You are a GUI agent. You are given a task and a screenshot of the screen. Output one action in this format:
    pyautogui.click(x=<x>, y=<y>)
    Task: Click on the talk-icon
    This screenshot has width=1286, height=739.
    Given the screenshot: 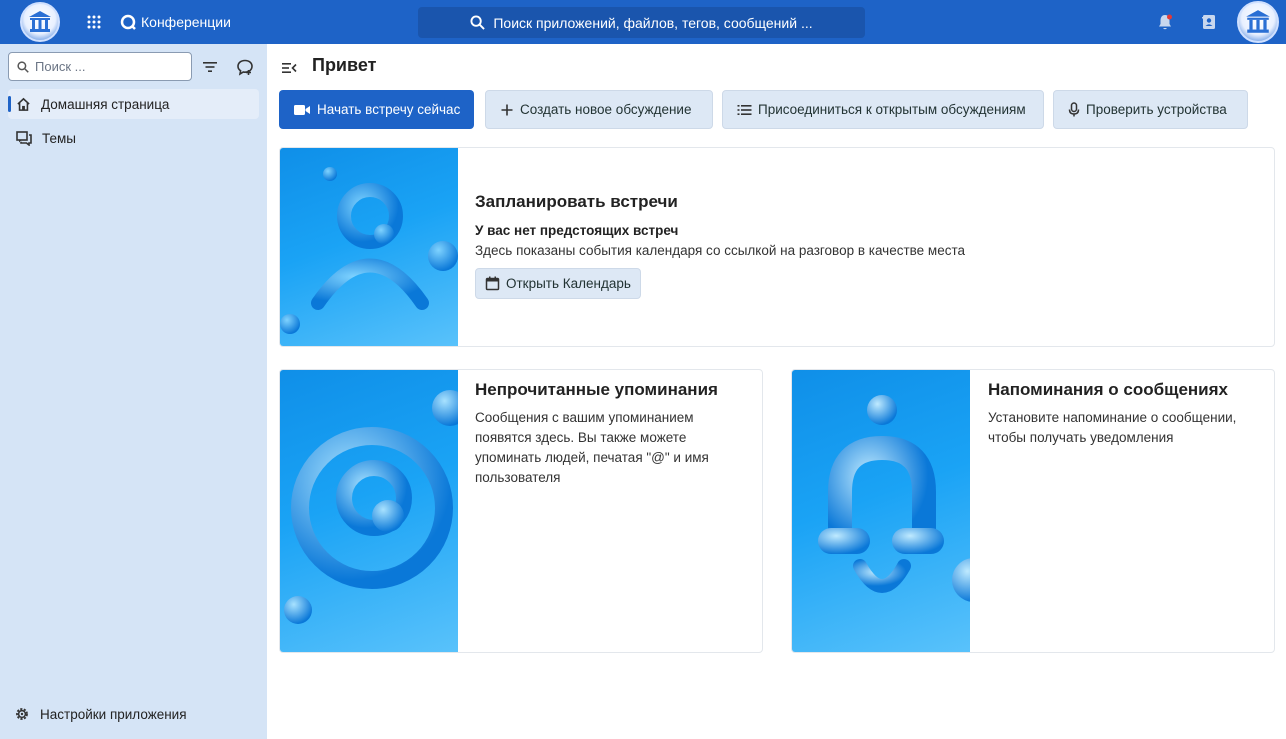 What is the action you would take?
    pyautogui.click(x=128, y=22)
    